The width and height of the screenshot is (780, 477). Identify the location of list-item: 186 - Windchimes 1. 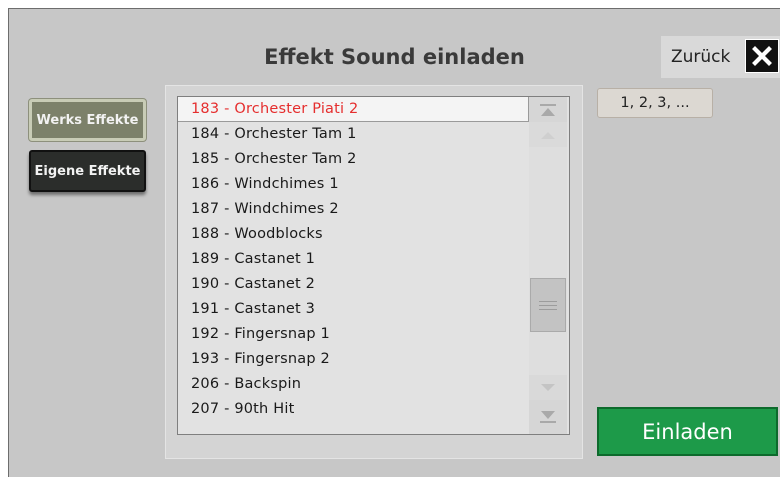
(353, 184).